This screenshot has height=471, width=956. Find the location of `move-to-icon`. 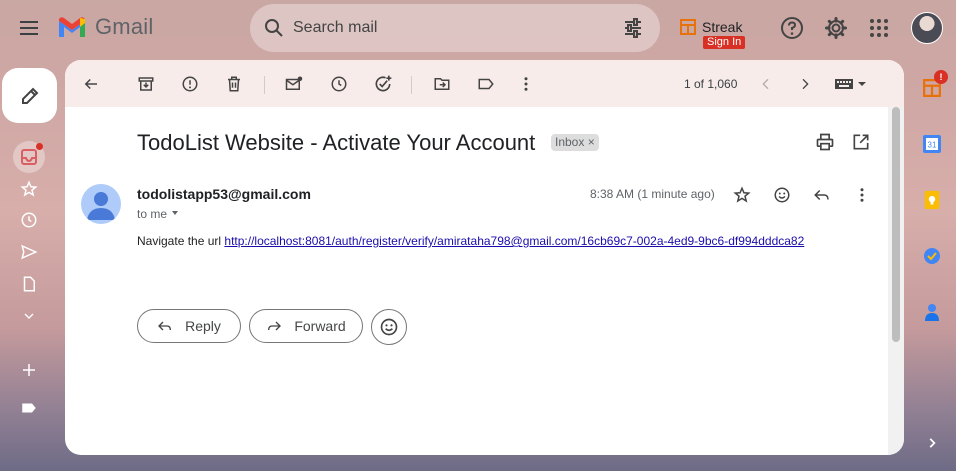

move-to-icon is located at coordinates (442, 84).